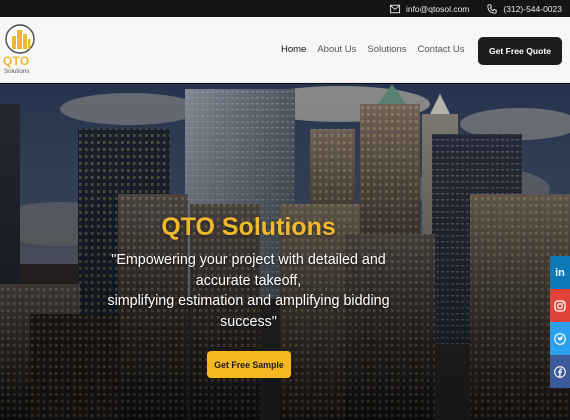  What do you see at coordinates (16, 61) in the screenshot?
I see `logo-brand: QTO` at bounding box center [16, 61].